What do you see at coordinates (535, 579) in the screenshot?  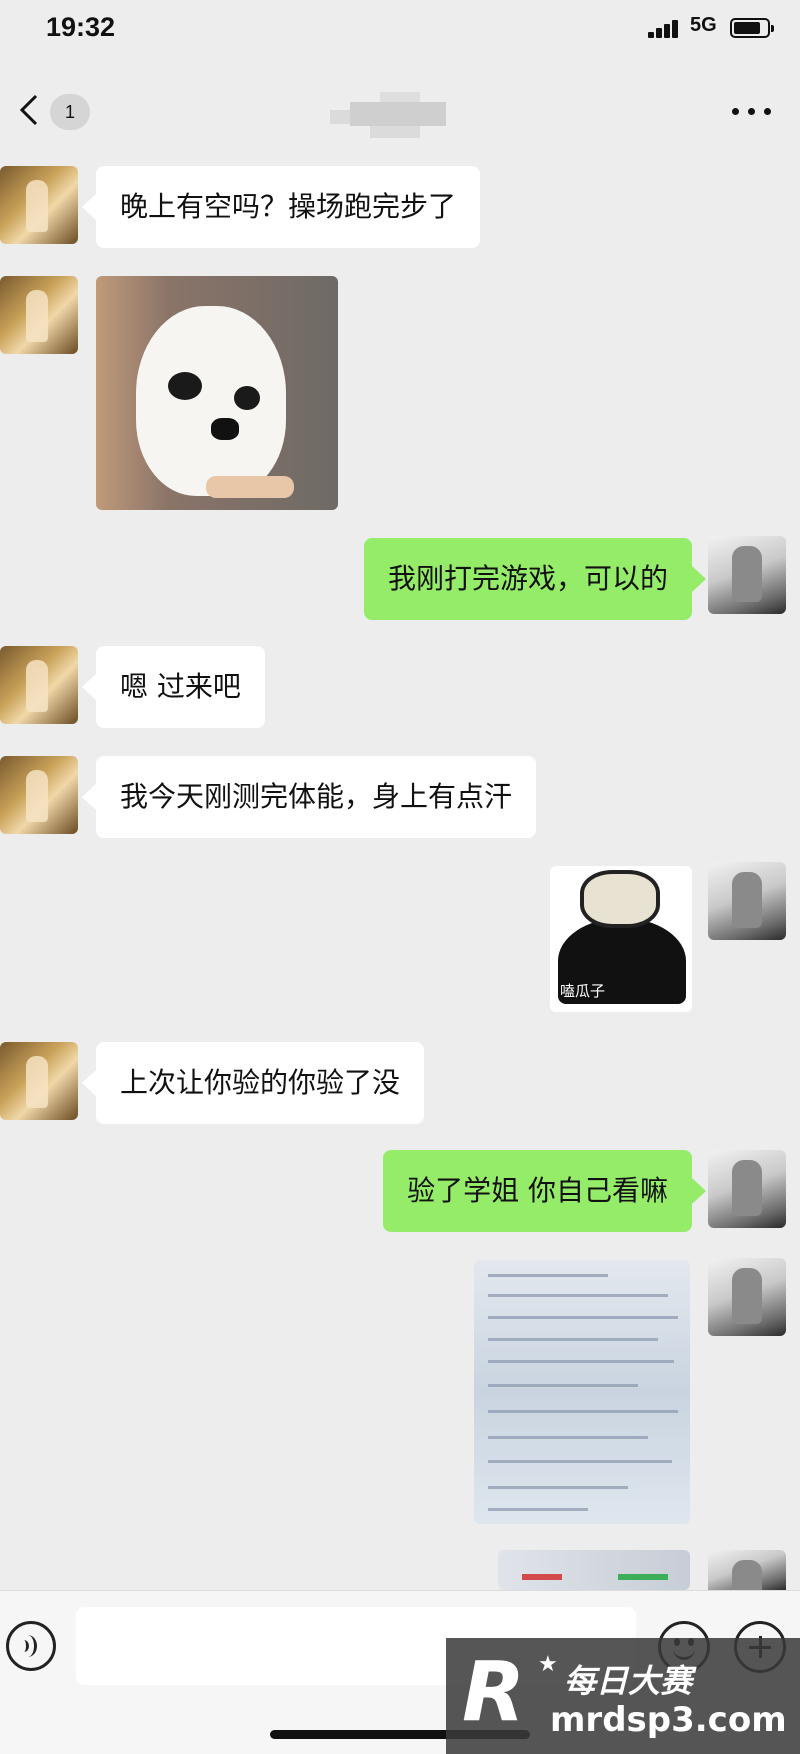 I see `message-bubble-outgoing: 我刚打完游戏，可以的` at bounding box center [535, 579].